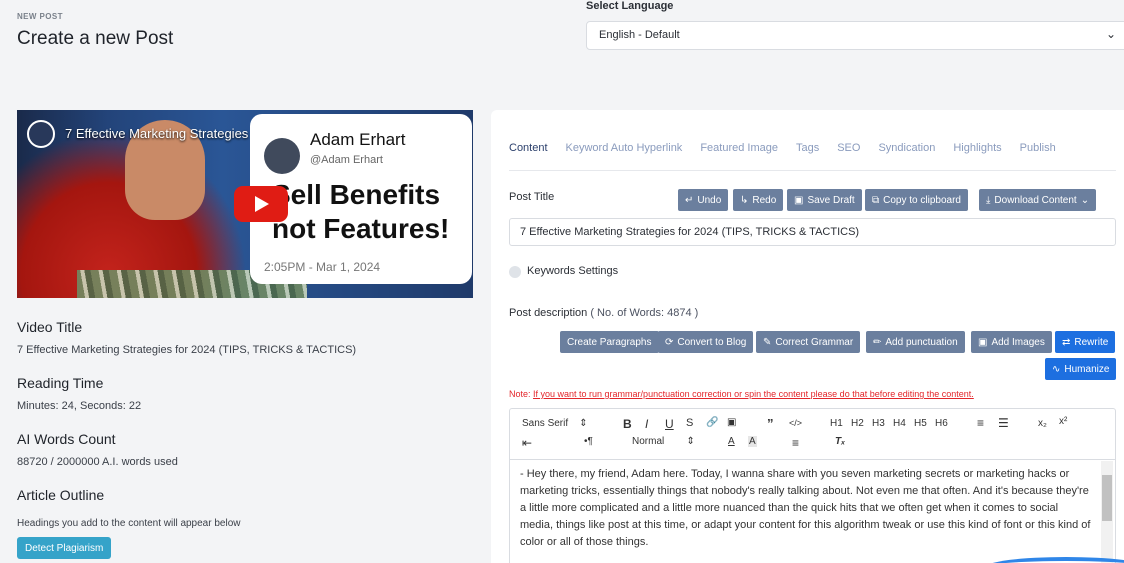  Describe the element at coordinates (808, 342) in the screenshot. I see `correct-grammar-button: ✎ Correct Grammar` at that location.